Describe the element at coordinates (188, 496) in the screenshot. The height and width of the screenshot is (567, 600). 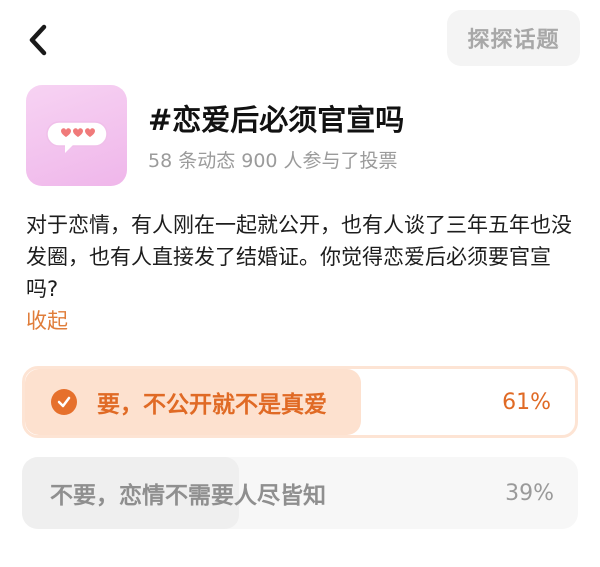
I see `poll-option-label: 不要，恋情不需要人尽皆知` at that location.